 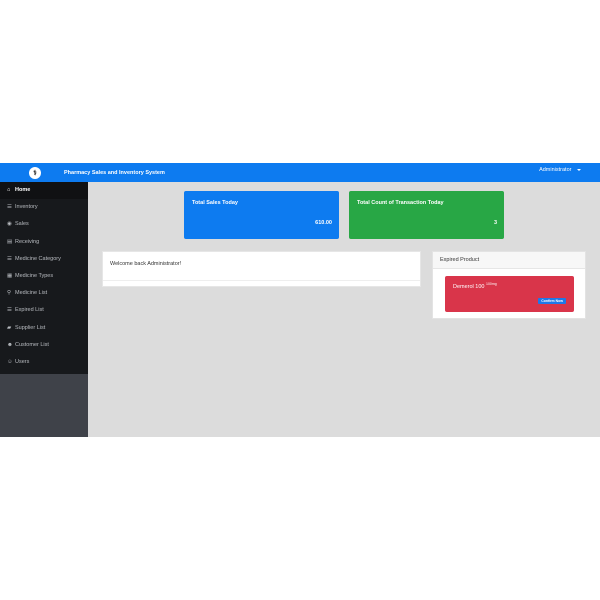 I want to click on expired-product-alert: Demerol 100 100mg Confirm Now, so click(x=509, y=294).